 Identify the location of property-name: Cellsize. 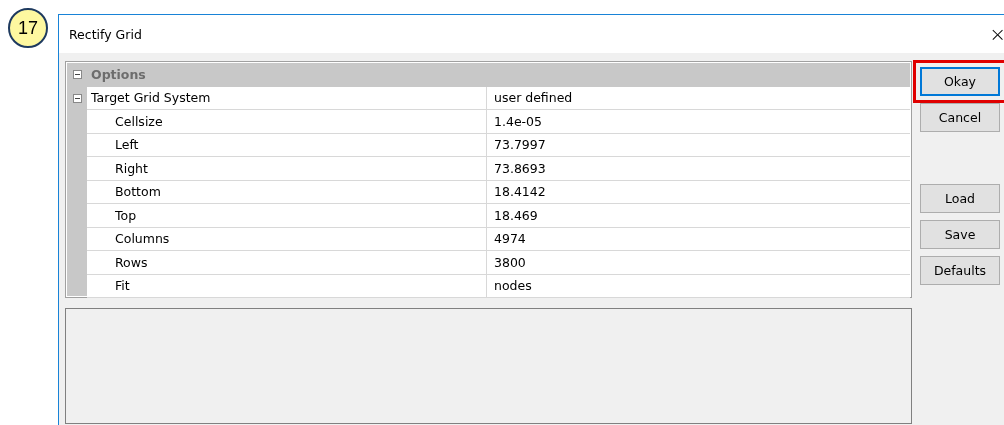
(287, 122).